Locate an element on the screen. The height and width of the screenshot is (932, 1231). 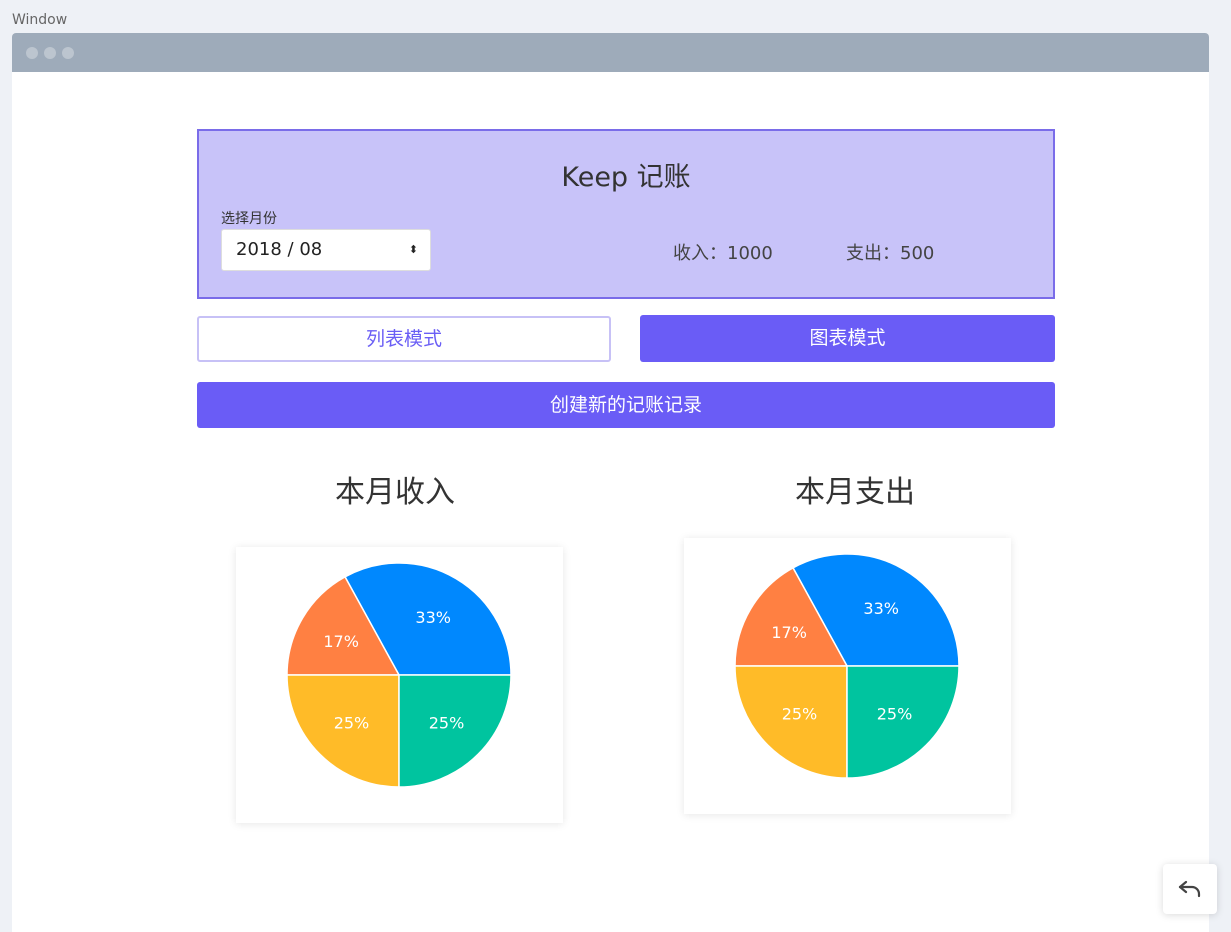
income-total: 收入：1000 is located at coordinates (723, 253).